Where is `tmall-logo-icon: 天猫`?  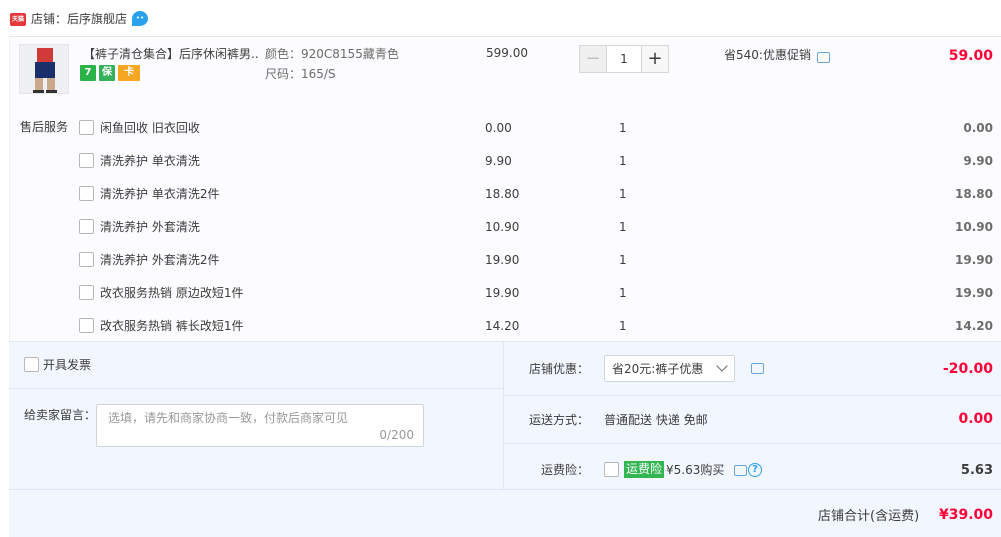 tmall-logo-icon: 天猫 is located at coordinates (18, 19).